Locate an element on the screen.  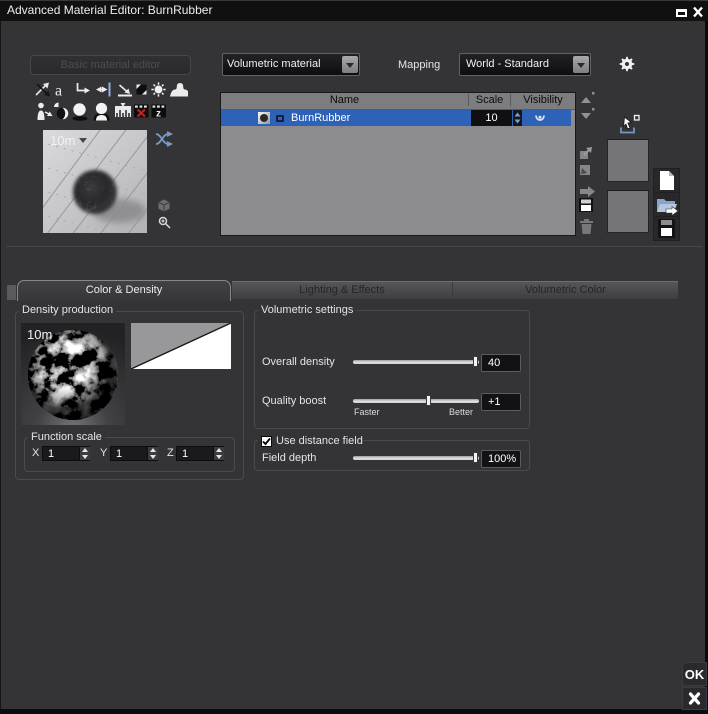
svg-text: a is located at coordinates (58, 91).